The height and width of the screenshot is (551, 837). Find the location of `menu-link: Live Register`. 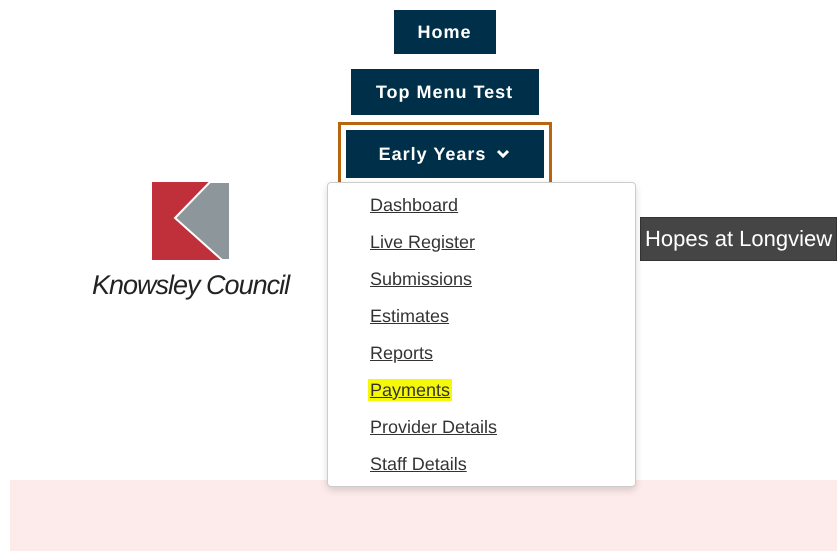

menu-link: Live Register is located at coordinates (423, 242).